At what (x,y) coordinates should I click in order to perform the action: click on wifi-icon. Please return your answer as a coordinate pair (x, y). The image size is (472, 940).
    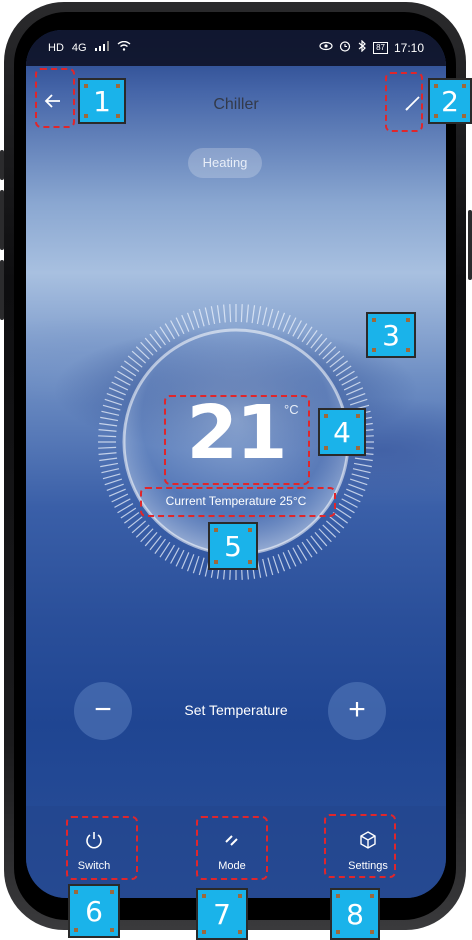
    Looking at the image, I should click on (124, 47).